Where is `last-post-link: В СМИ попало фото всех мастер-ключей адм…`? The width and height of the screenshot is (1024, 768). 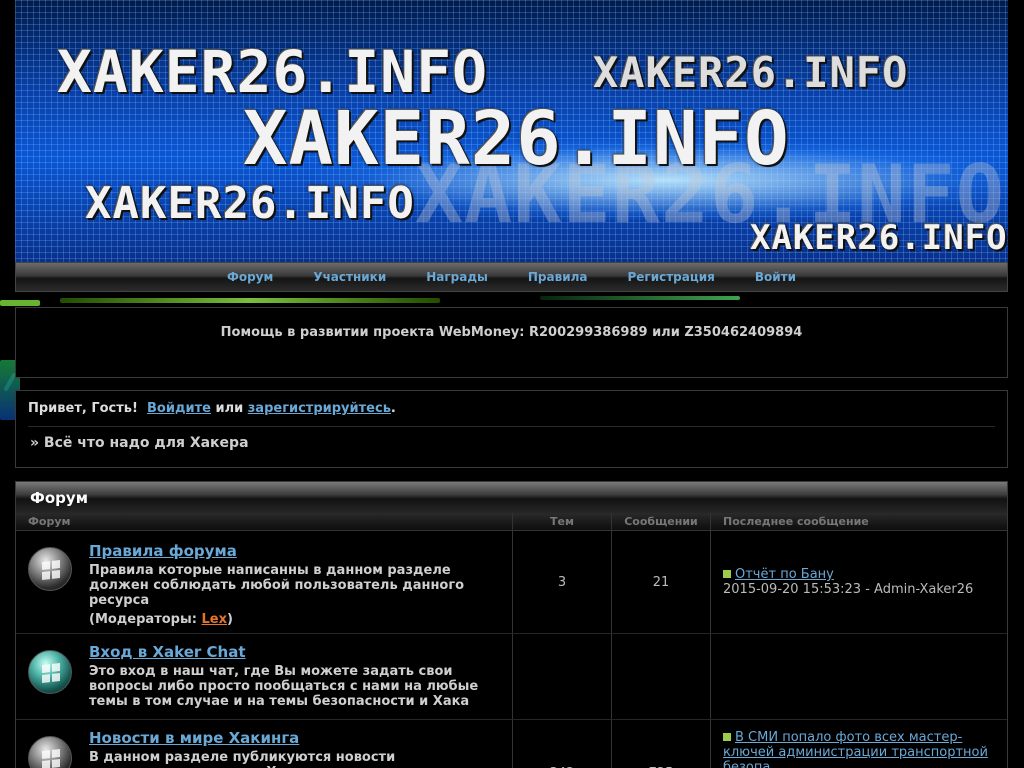
last-post-link: В СМИ попало фото всех мастер-ключей адм… is located at coordinates (855, 749).